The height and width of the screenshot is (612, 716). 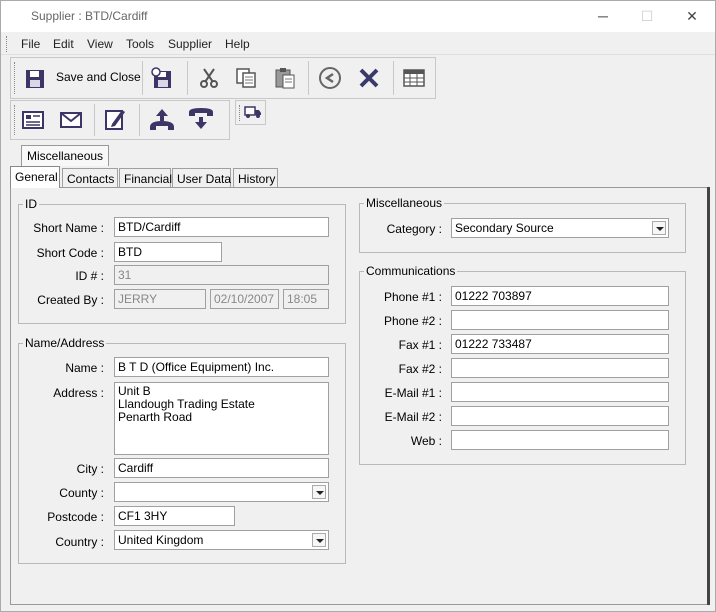 I want to click on card-icon, so click(x=33, y=120).